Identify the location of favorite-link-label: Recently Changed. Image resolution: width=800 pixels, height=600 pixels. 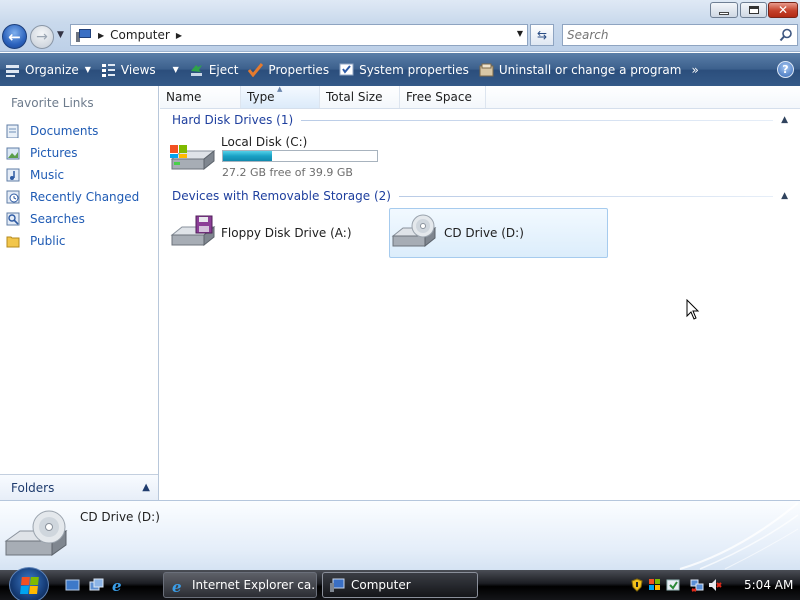
(85, 197).